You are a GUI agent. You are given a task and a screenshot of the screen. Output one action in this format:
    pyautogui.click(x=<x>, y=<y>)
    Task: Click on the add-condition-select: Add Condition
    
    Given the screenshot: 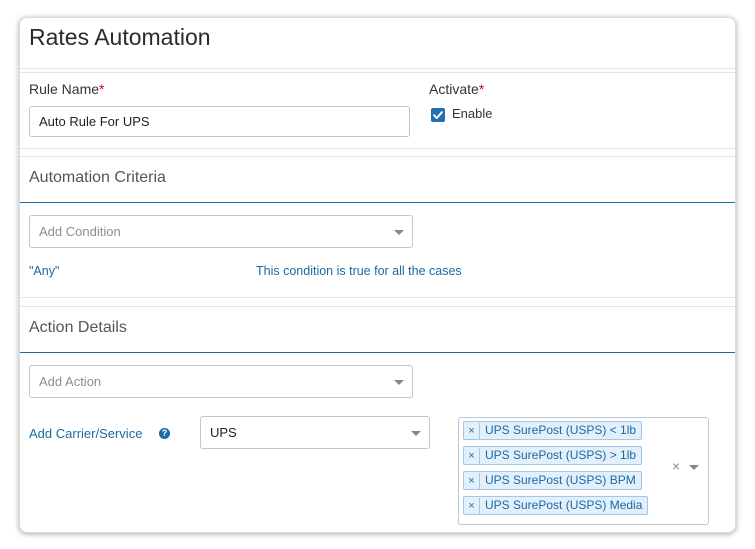 What is the action you would take?
    pyautogui.click(x=221, y=231)
    